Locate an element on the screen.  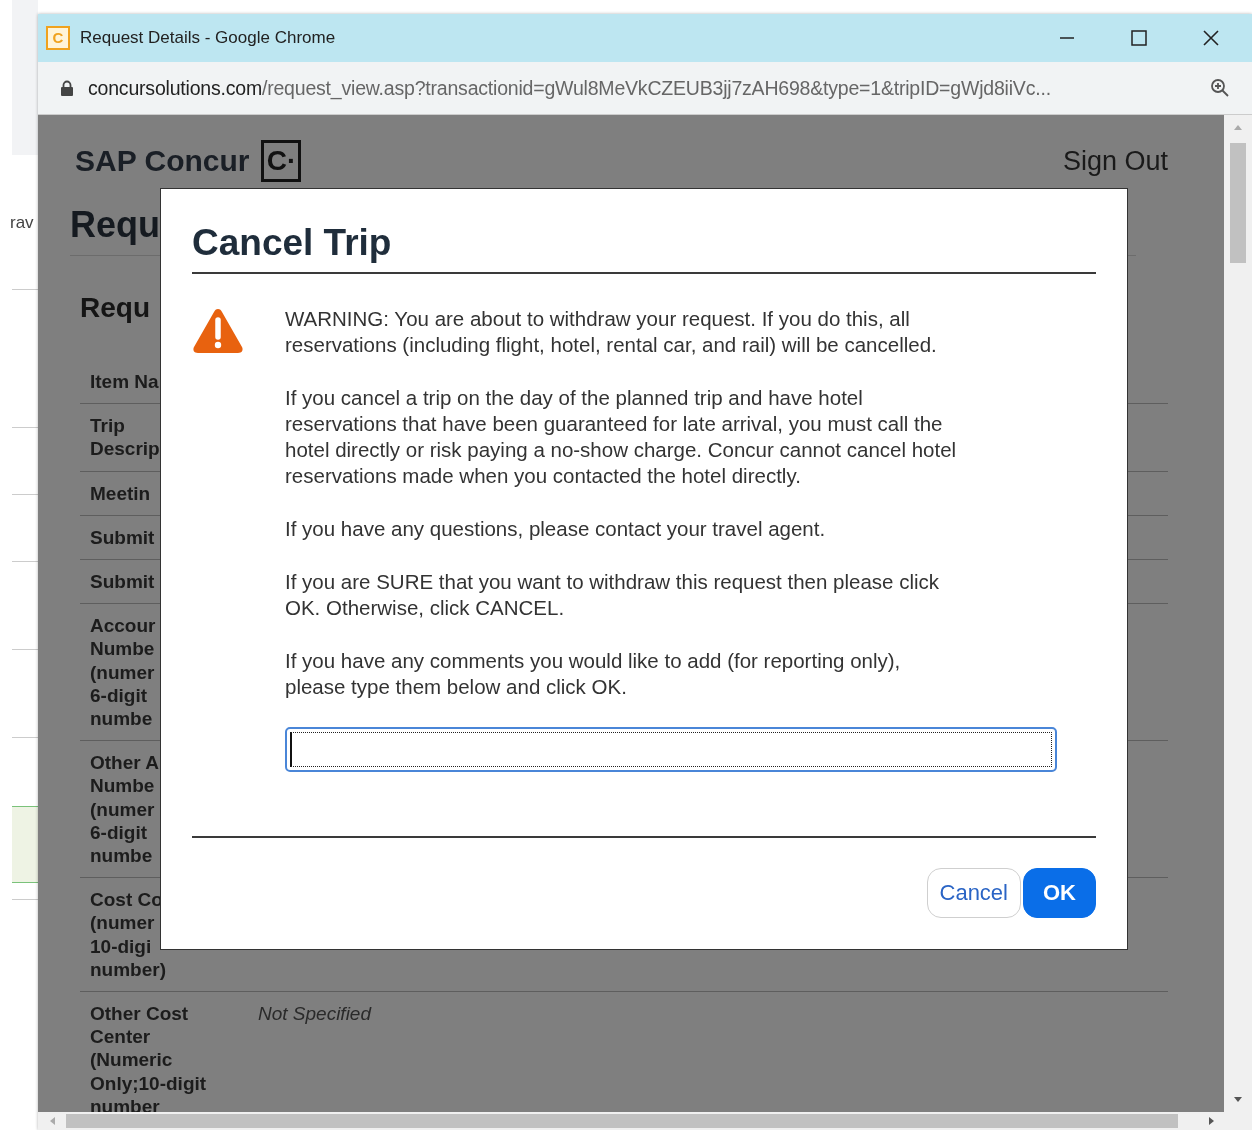
field-value: Not Specified is located at coordinates (314, 1014).